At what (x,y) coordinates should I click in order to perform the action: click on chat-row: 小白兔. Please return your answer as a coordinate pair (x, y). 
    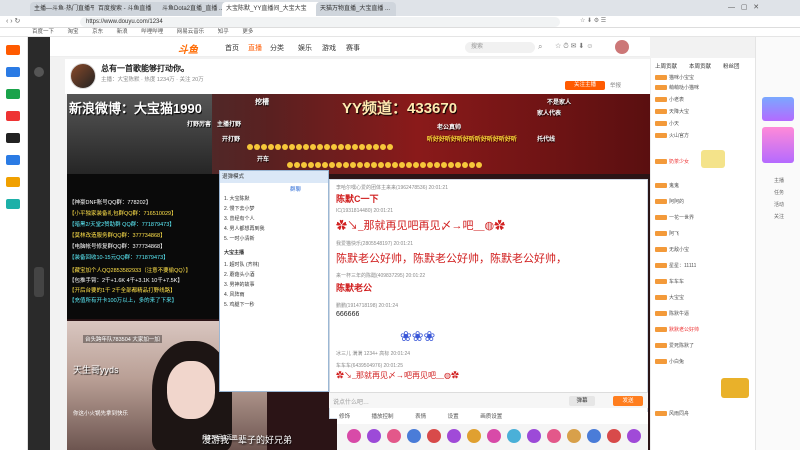
    Looking at the image, I should click on (669, 361).